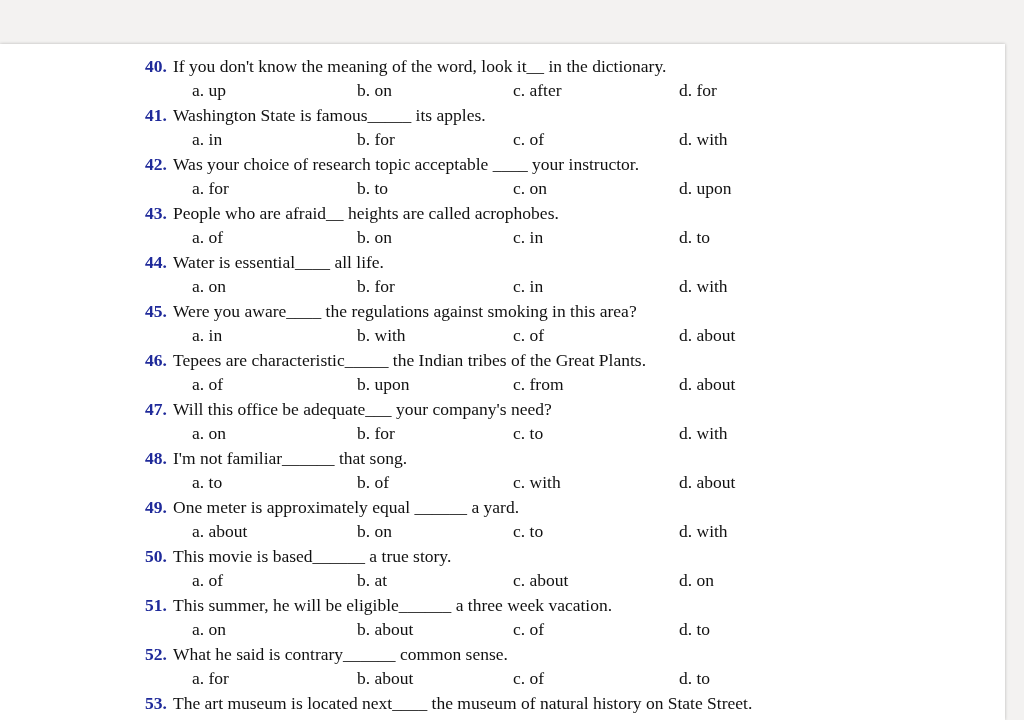  Describe the element at coordinates (290, 458) in the screenshot. I see `question-text: I'm not familiar______ that song.` at that location.